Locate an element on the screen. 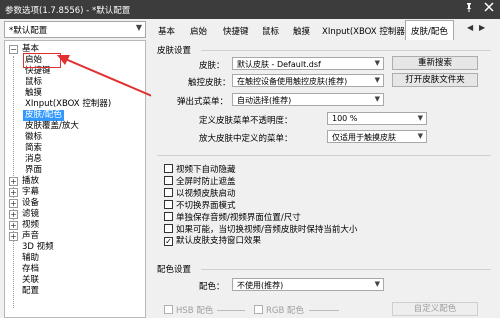 This screenshot has width=500, height=318. menu-opacity-label: 定义皮肤菜单不透明度： is located at coordinates (246, 121).